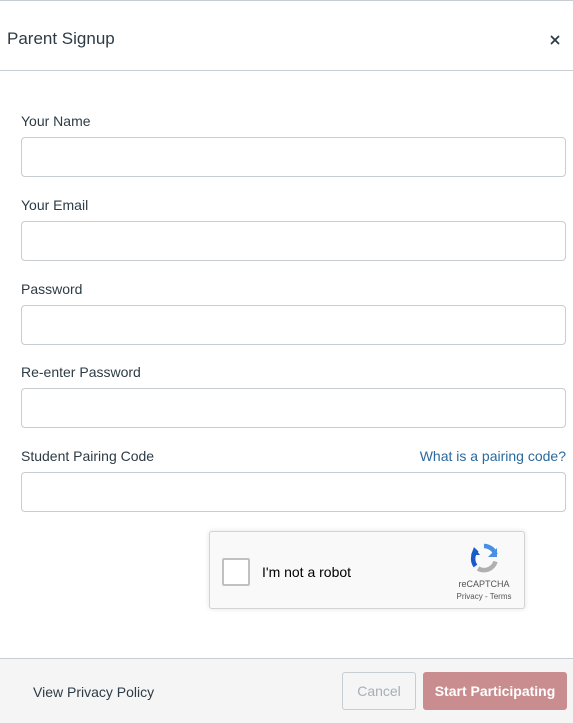 This screenshot has height=723, width=573. Describe the element at coordinates (293, 492) in the screenshot. I see `pairing-code-field` at that location.